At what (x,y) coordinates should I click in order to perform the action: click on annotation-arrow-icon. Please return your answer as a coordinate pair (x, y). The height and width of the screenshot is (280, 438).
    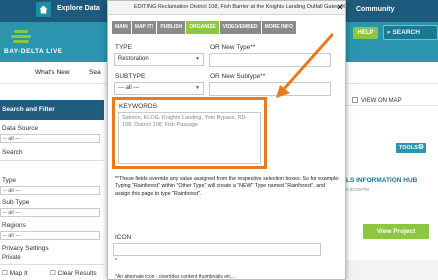
    Looking at the image, I should click on (305, 65).